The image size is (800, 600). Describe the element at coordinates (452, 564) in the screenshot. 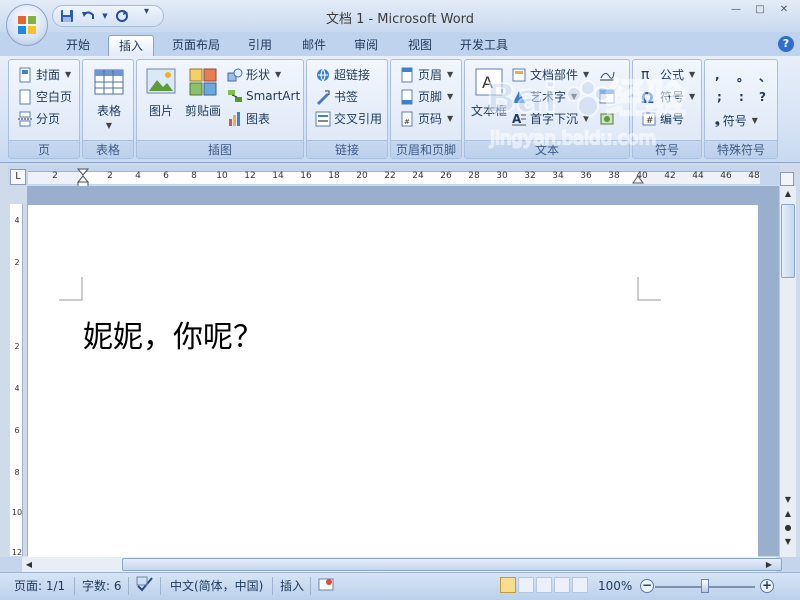

I see `horizontal-scroll-thumb` at that location.